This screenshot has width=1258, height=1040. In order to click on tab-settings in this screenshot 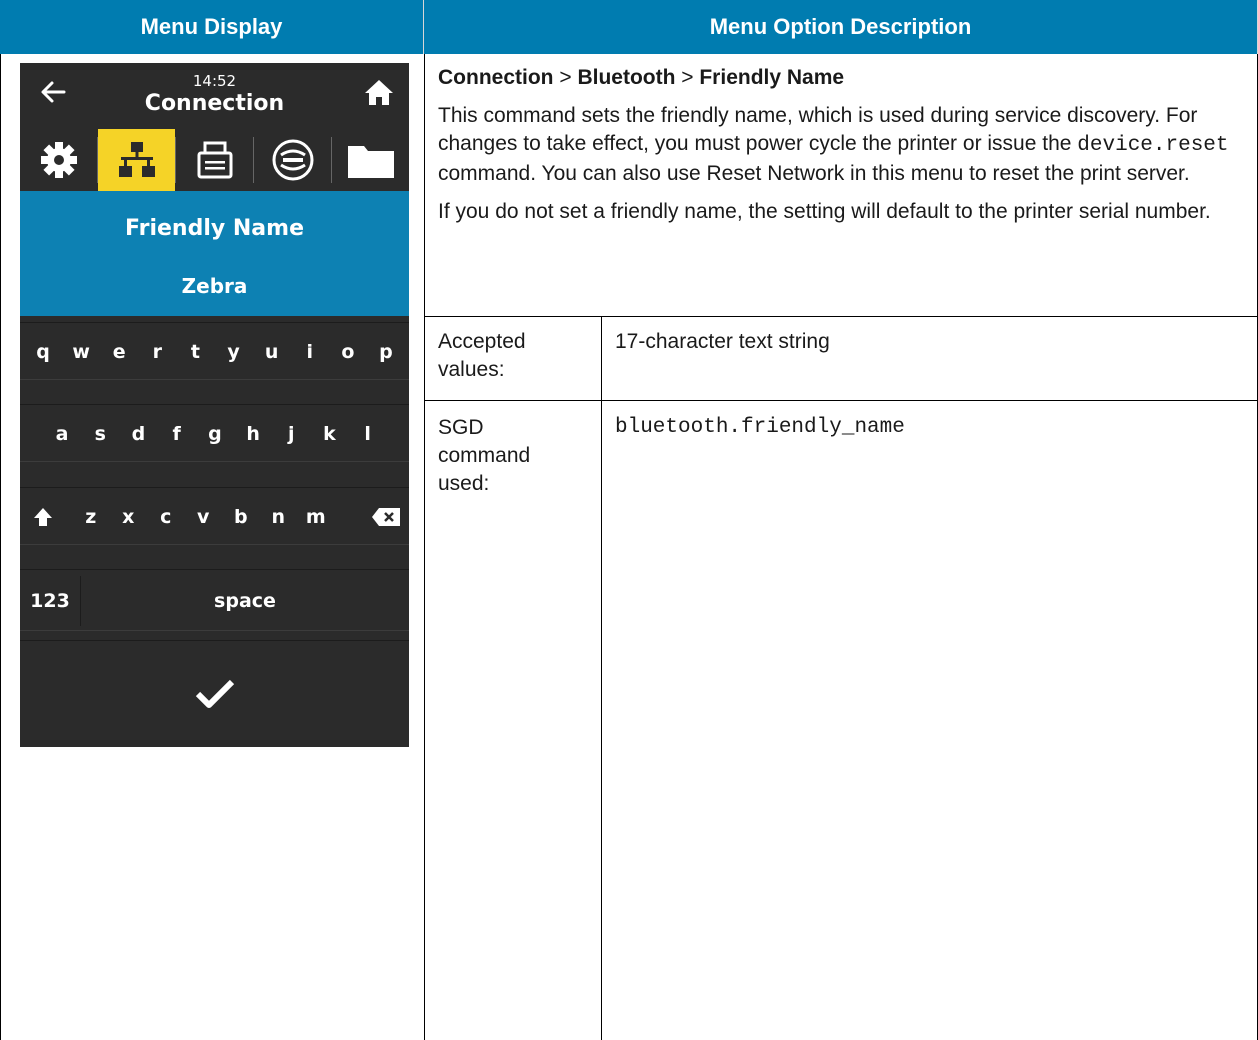, I will do `click(58, 160)`.